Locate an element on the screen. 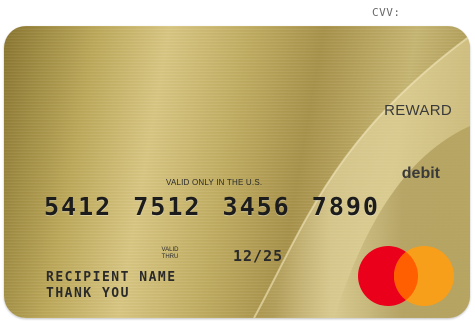 The image size is (475, 321). card-number: 5412 7512 3456 7890 is located at coordinates (212, 206).